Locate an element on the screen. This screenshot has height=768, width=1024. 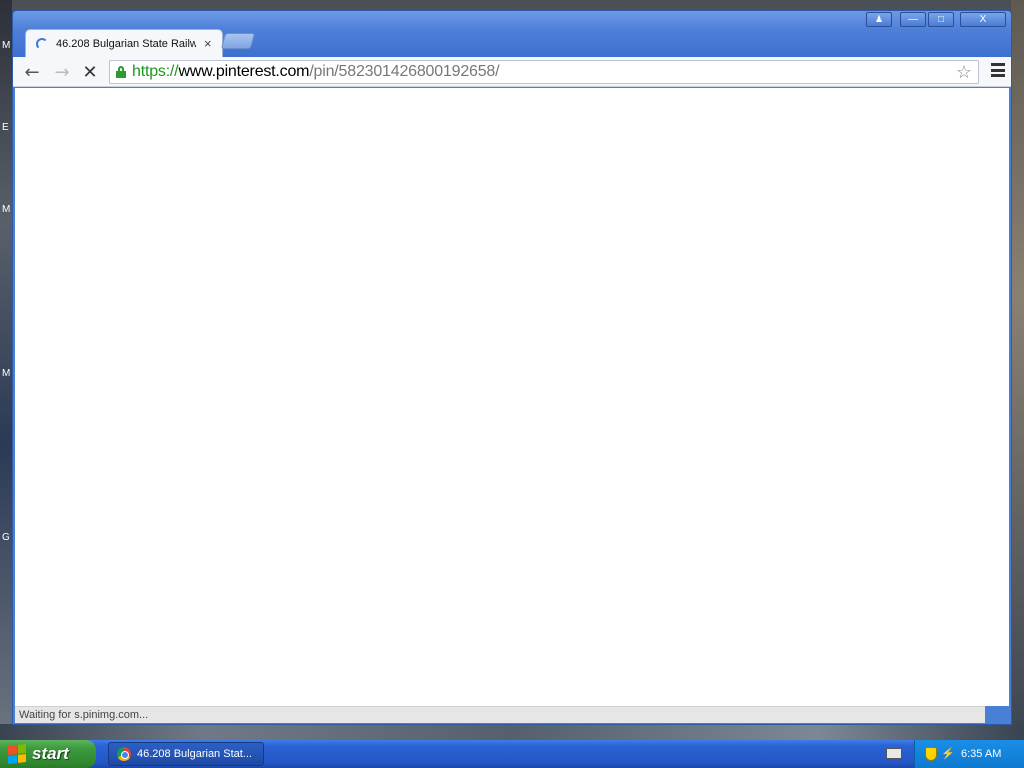
tab-title: 46.208 Bulgarian State Railw is located at coordinates (126, 43).